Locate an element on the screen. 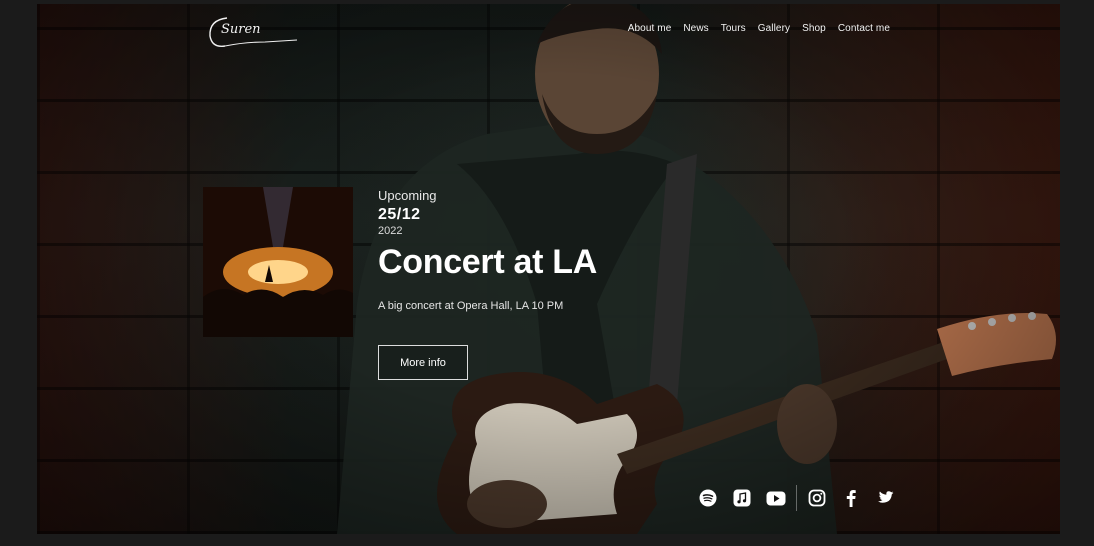 The image size is (1094, 546). more-info-button: More info is located at coordinates (423, 362).